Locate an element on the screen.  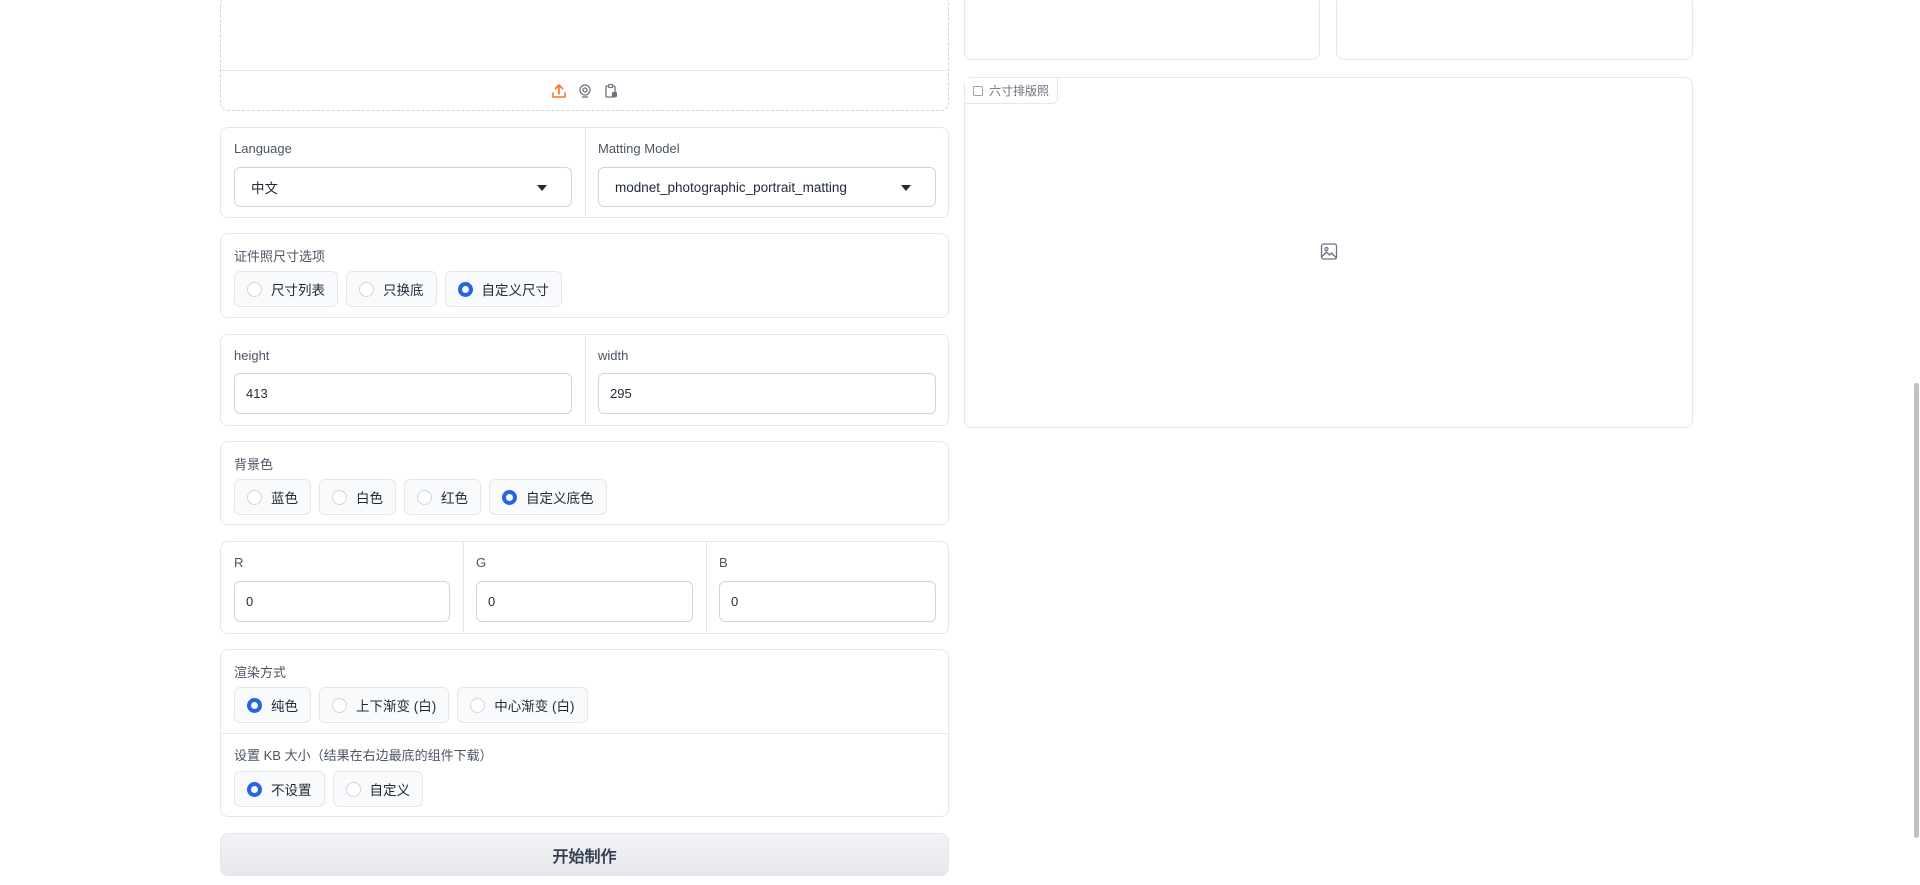
language-value: 中文 is located at coordinates (264, 188).